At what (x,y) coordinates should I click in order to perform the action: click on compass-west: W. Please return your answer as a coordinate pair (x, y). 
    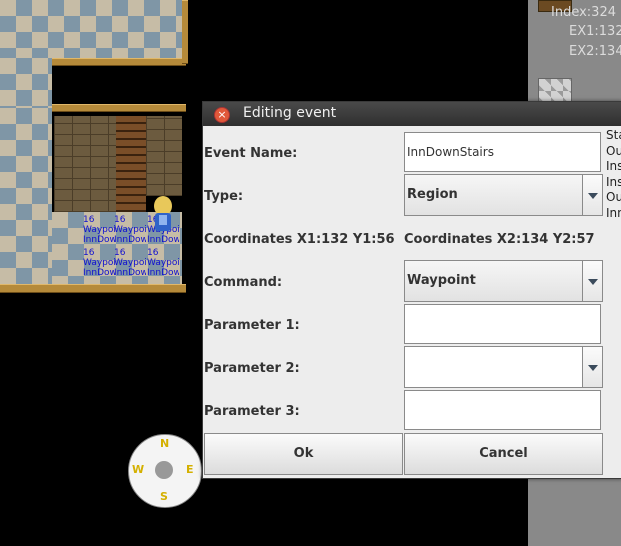
    Looking at the image, I should click on (138, 469).